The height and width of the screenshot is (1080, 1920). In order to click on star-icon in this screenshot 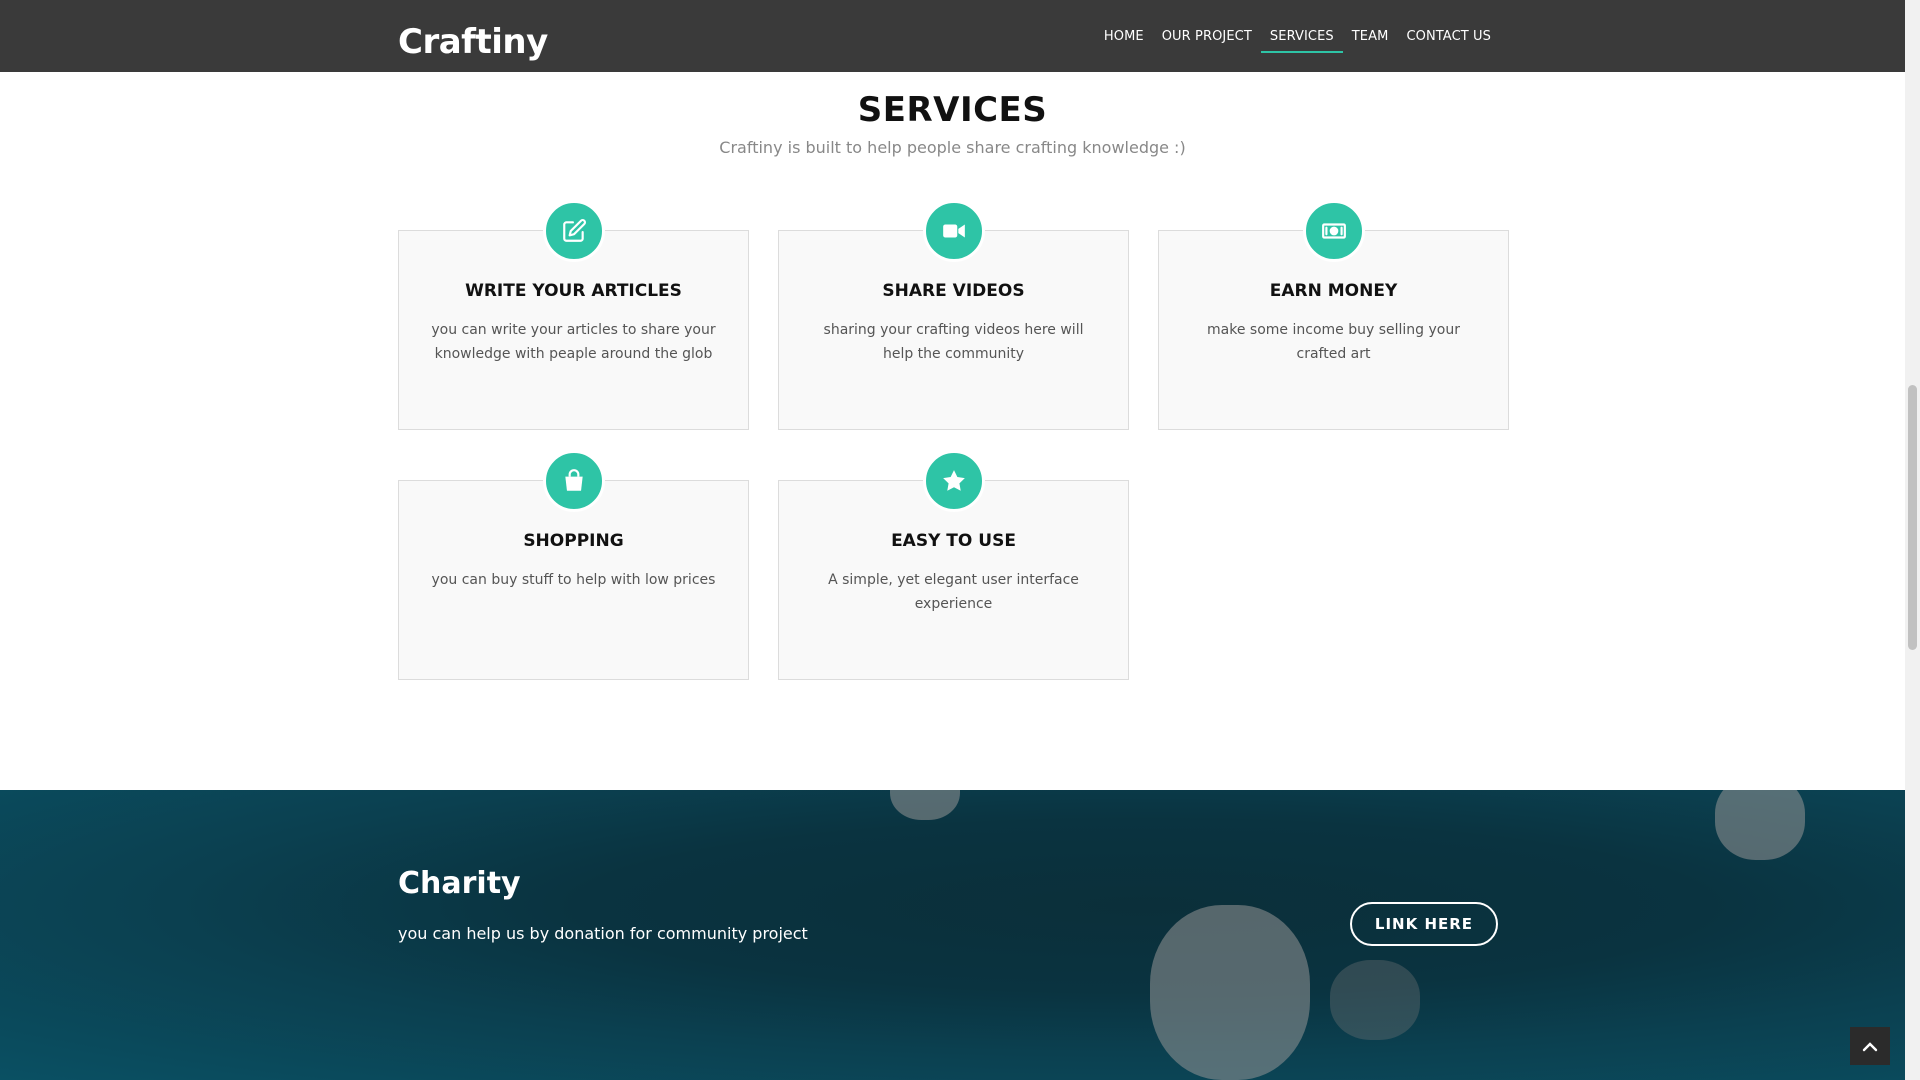, I will do `click(953, 481)`.